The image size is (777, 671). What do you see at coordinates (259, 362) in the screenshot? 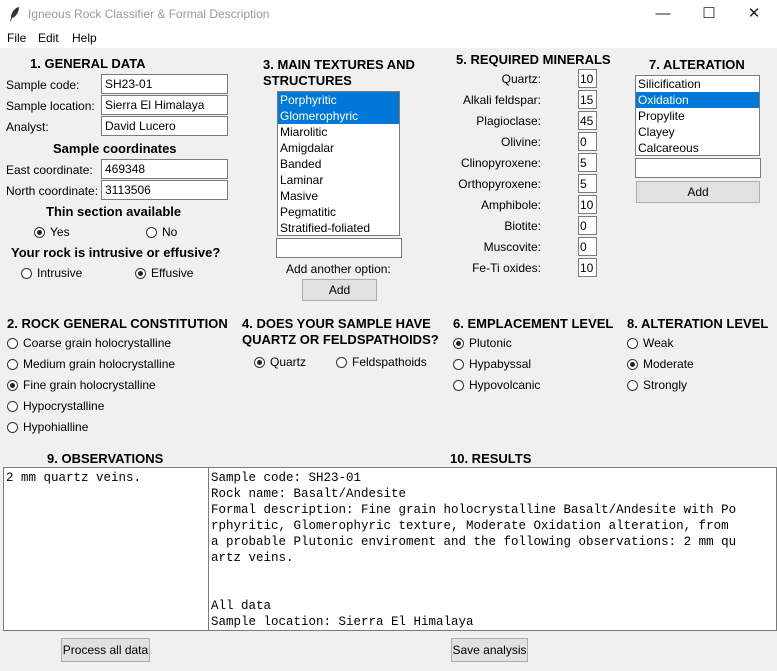
I see `quartz-dot` at bounding box center [259, 362].